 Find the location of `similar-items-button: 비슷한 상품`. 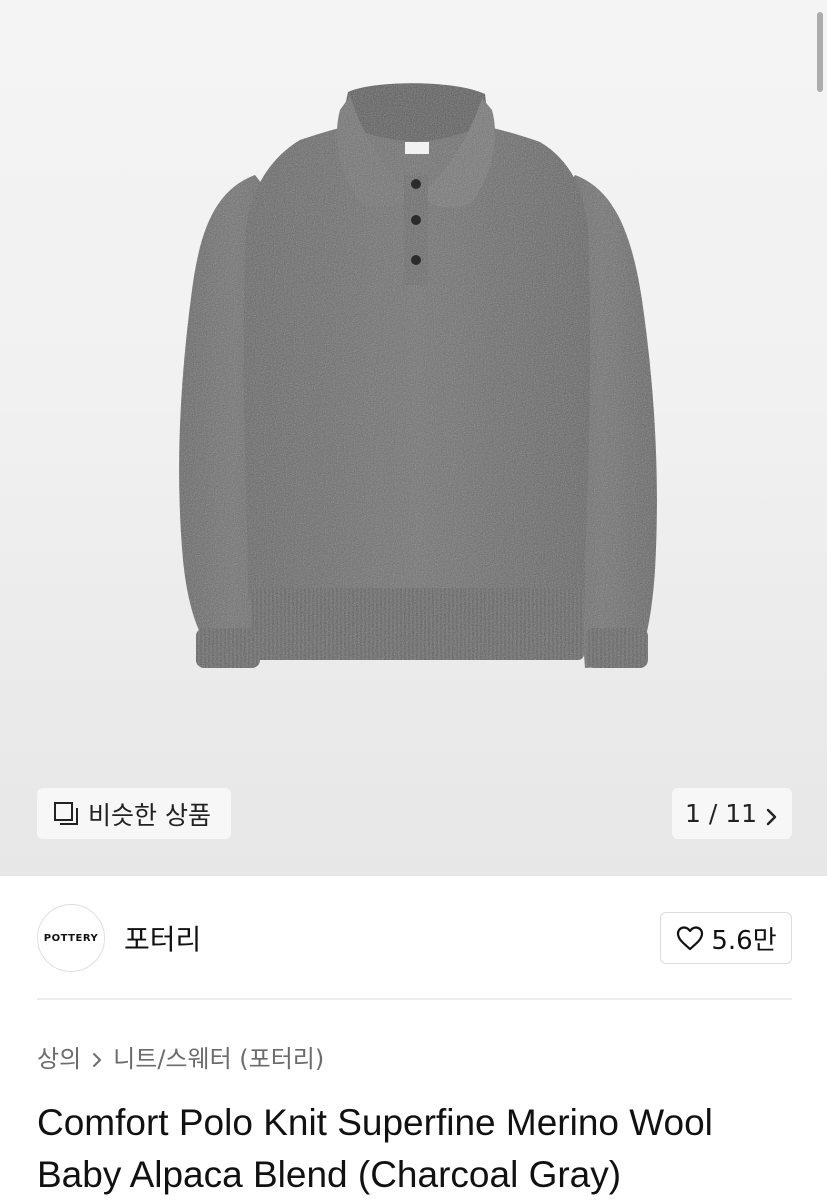

similar-items-button: 비슷한 상품 is located at coordinates (134, 813).